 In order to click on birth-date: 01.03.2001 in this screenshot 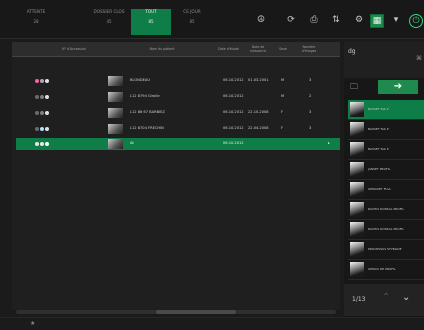, I will do `click(258, 80)`.